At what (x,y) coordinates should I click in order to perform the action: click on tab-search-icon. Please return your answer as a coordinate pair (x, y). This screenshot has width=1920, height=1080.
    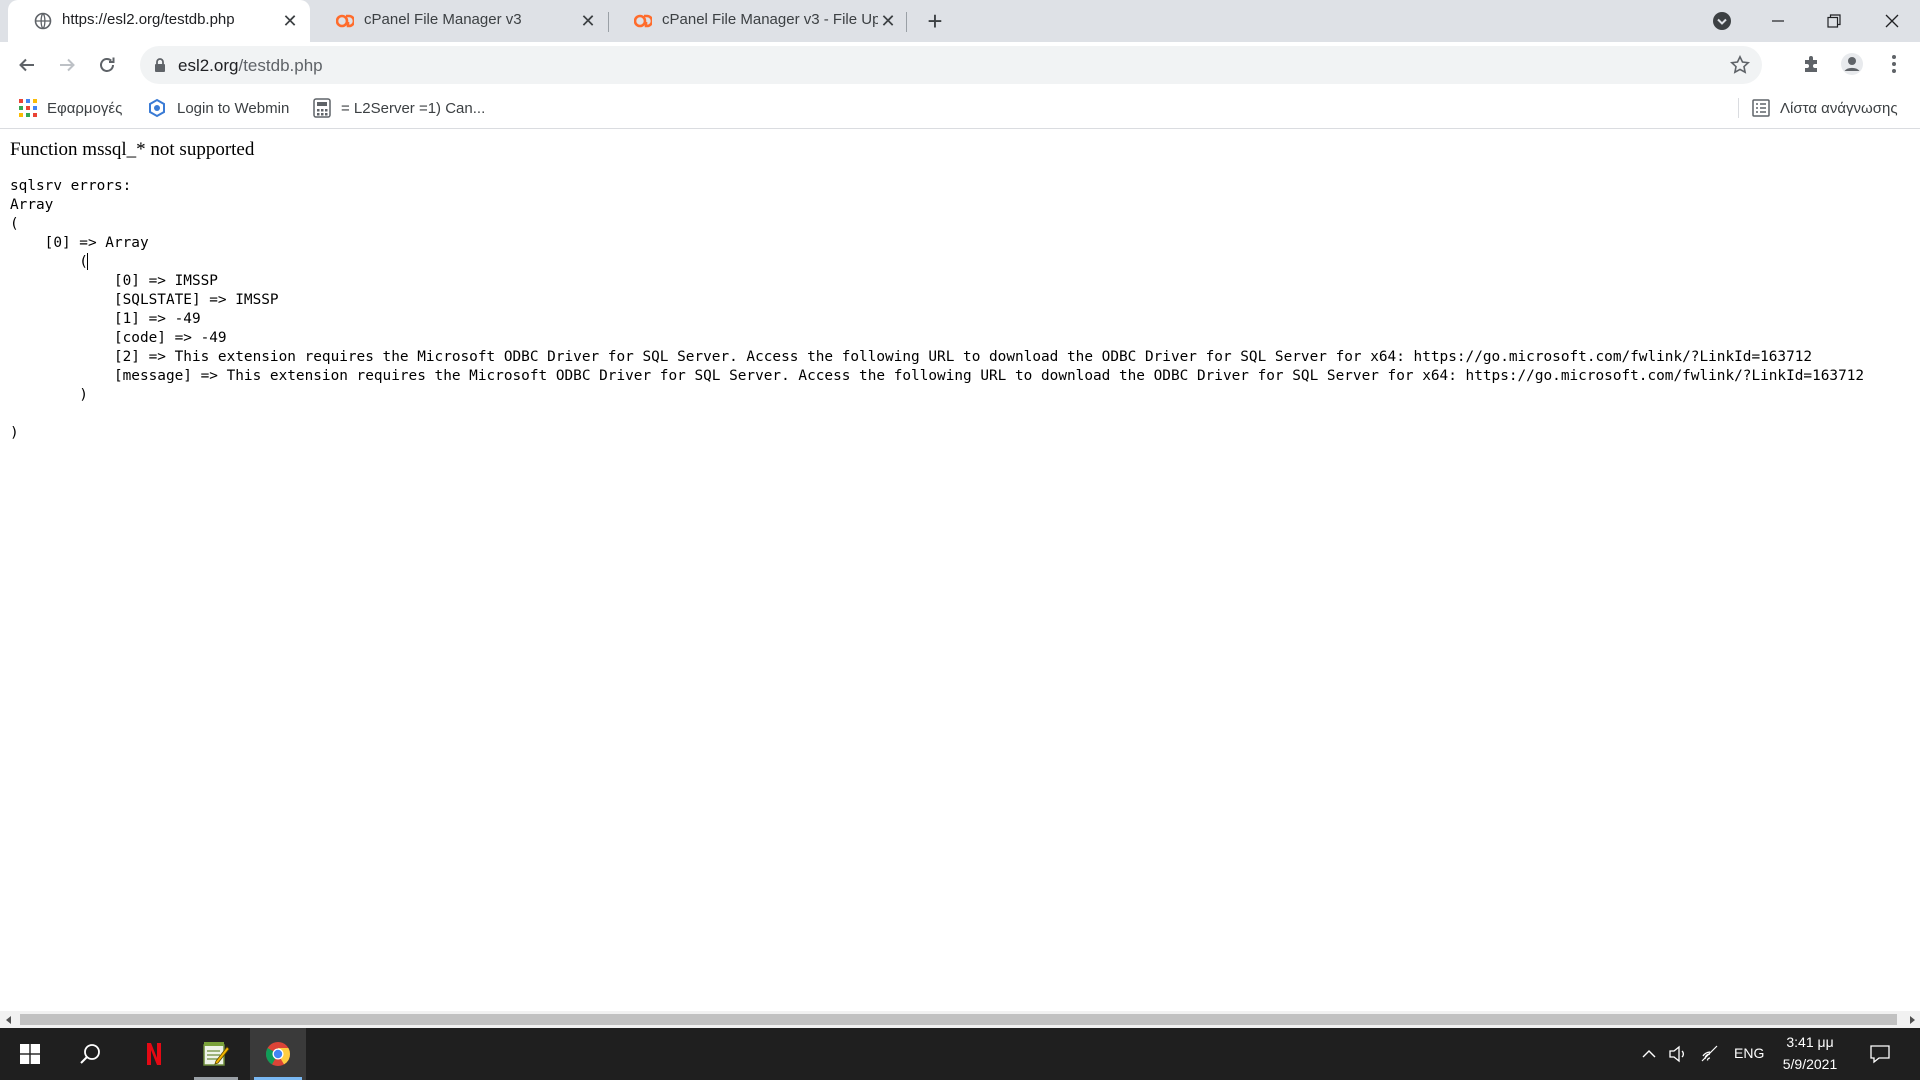
    Looking at the image, I should click on (1722, 21).